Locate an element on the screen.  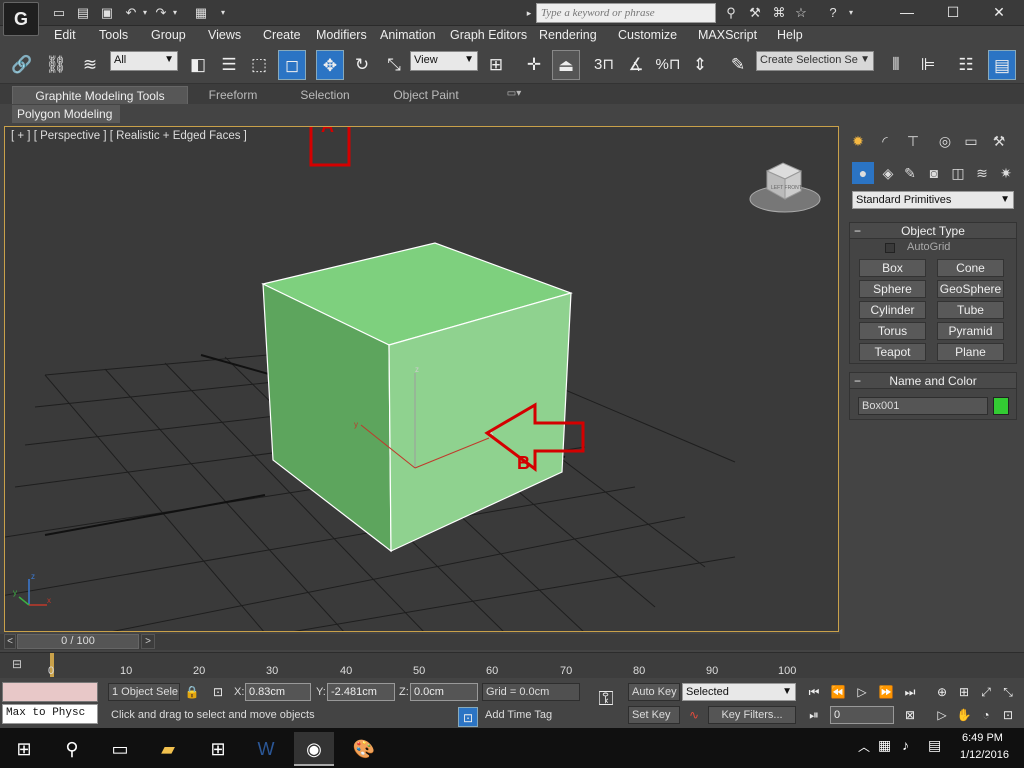
object-category-select: Standard Primitives ▼ is located at coordinates (933, 200).